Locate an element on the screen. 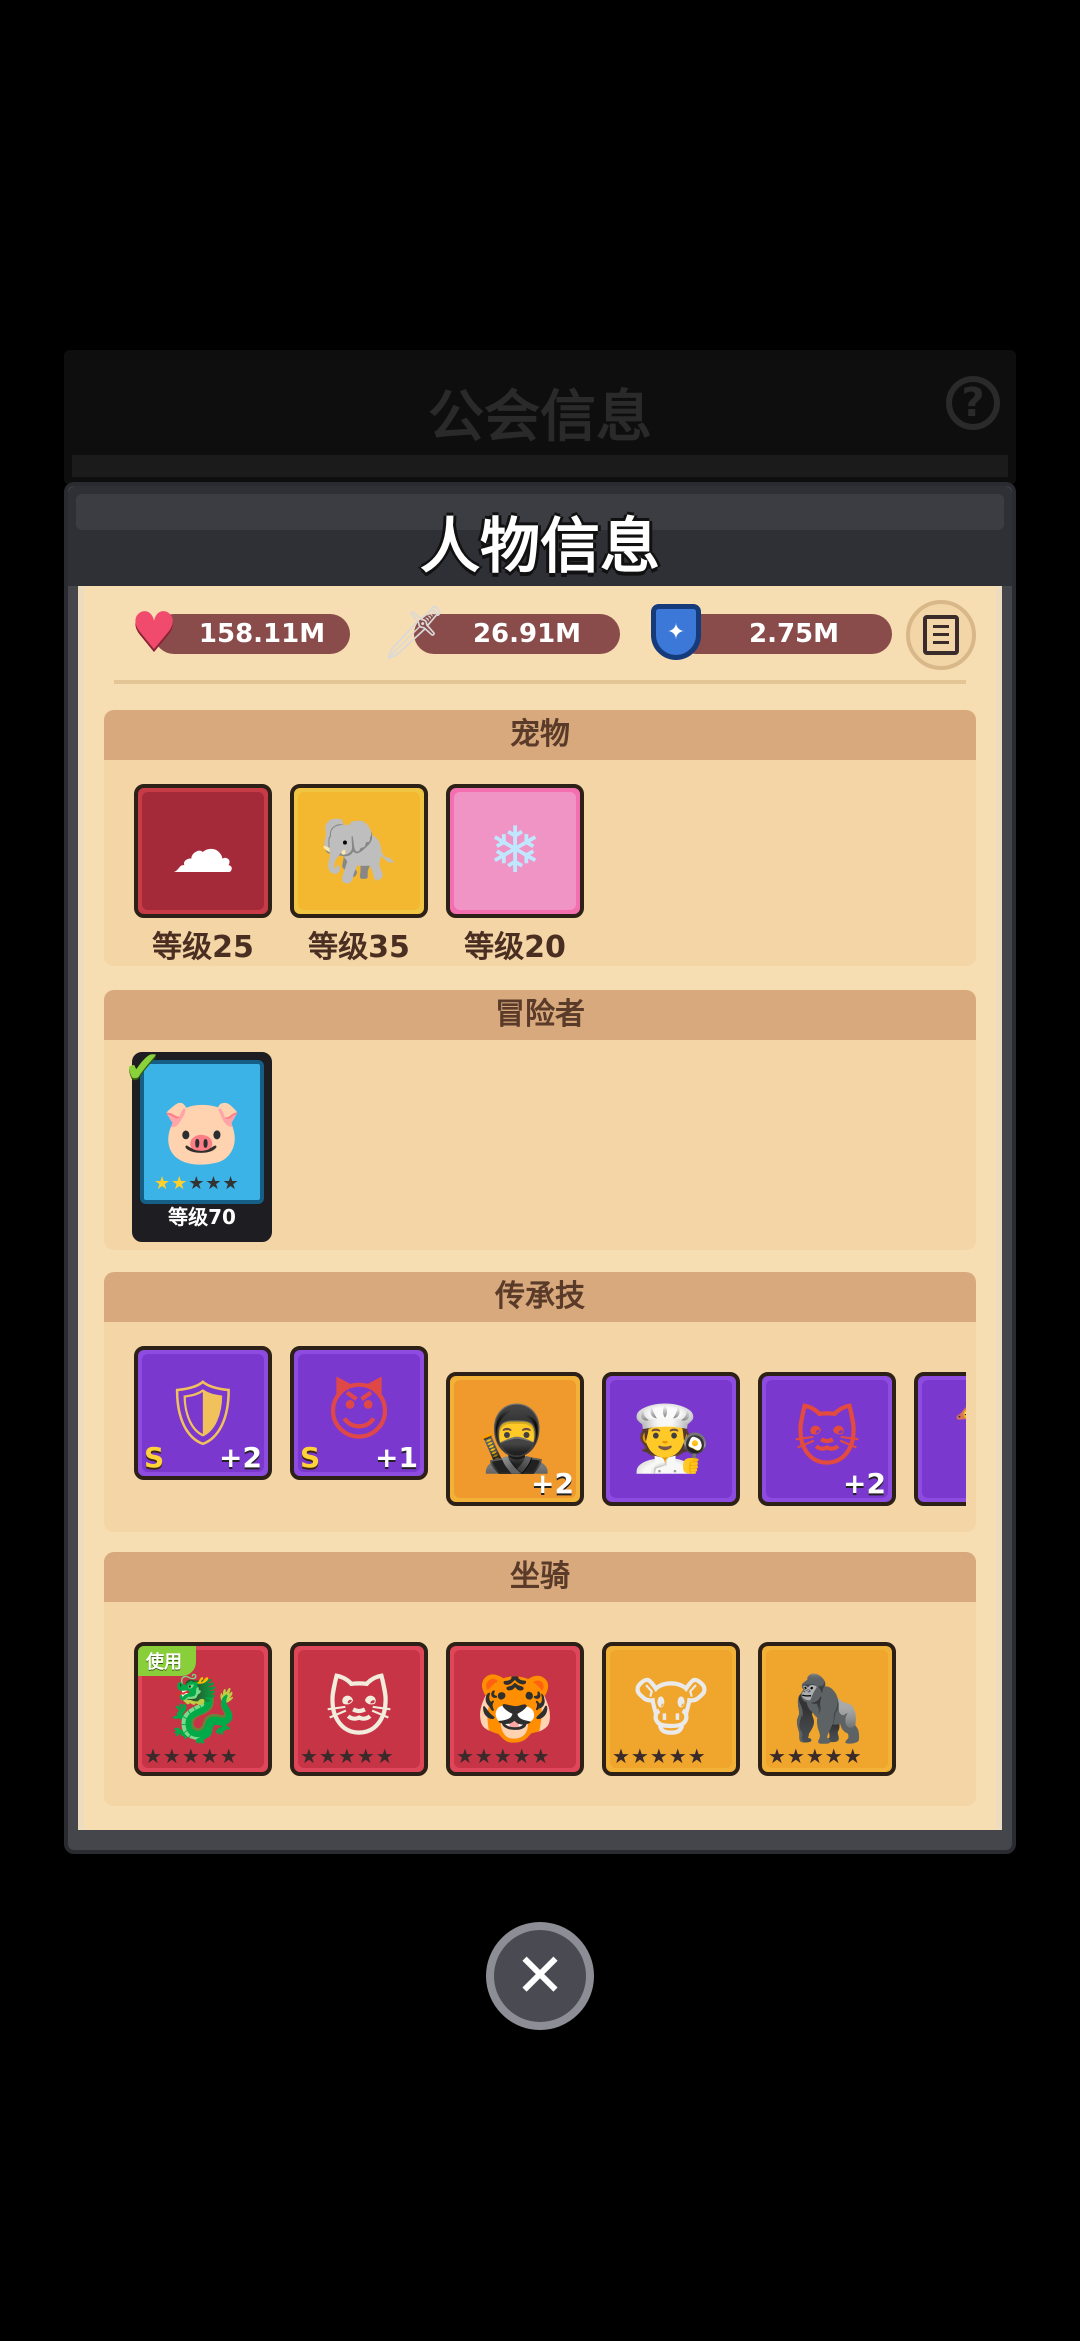 The image size is (1080, 2341). sword-icon: 🗡 is located at coordinates (414, 632).